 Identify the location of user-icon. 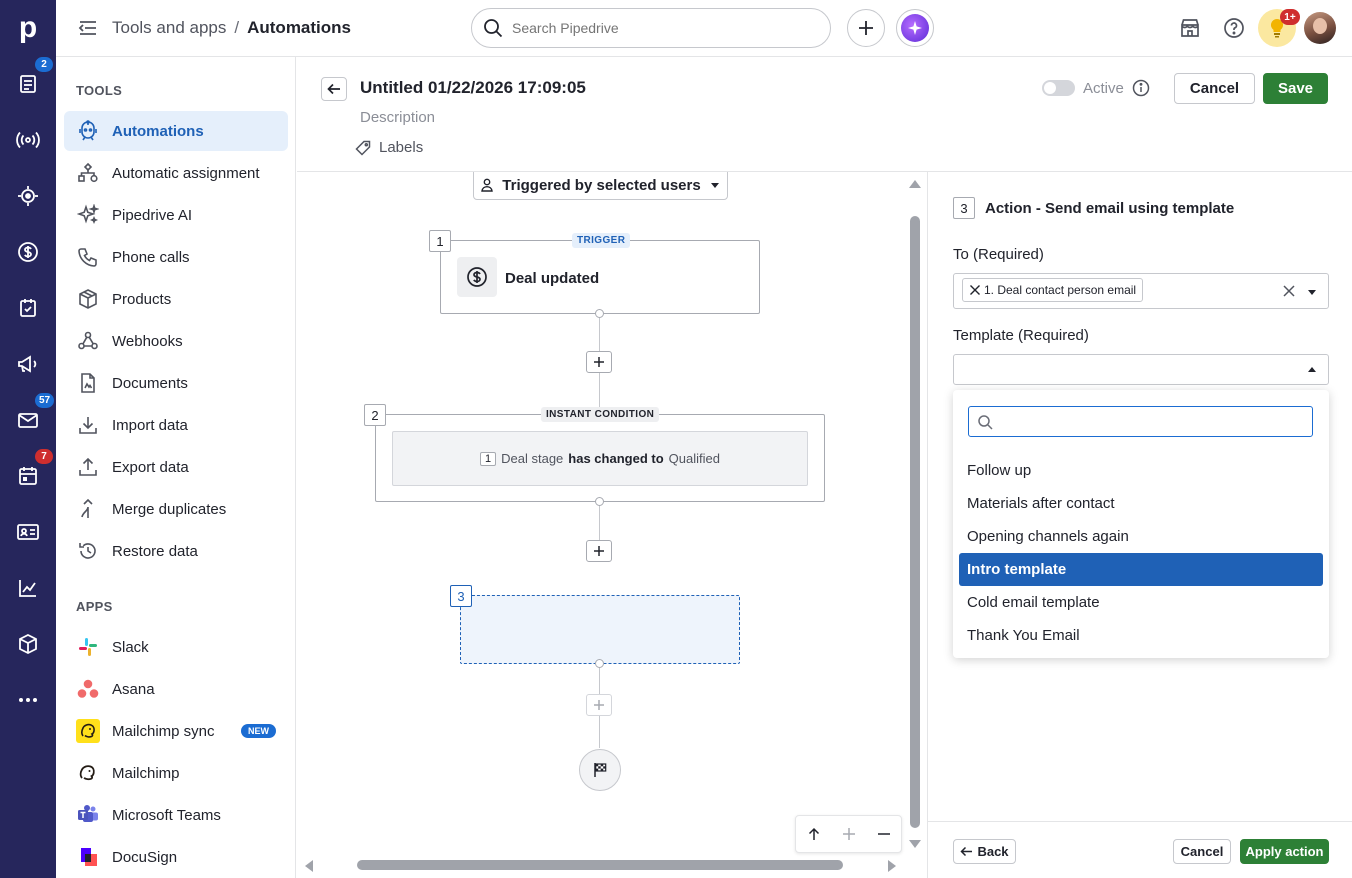
(487, 185).